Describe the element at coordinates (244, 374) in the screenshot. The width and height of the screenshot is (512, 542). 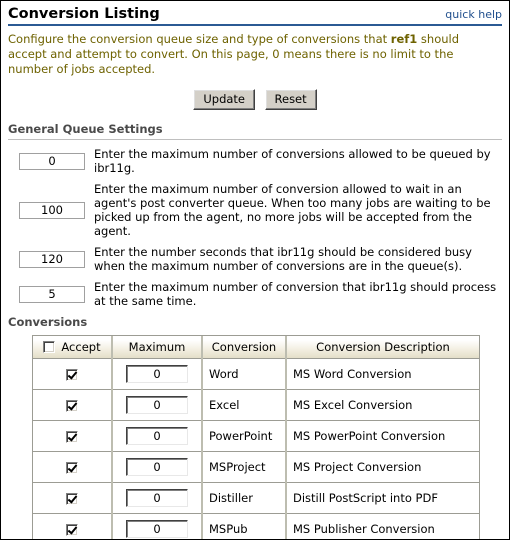
I see `row-conversion-cell: Word` at that location.